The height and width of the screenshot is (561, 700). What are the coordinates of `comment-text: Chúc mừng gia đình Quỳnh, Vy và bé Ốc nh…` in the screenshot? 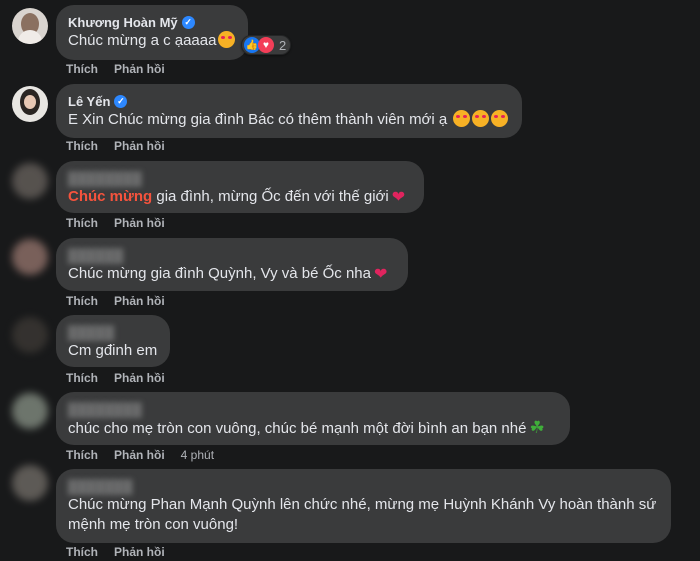 It's located at (219, 273).